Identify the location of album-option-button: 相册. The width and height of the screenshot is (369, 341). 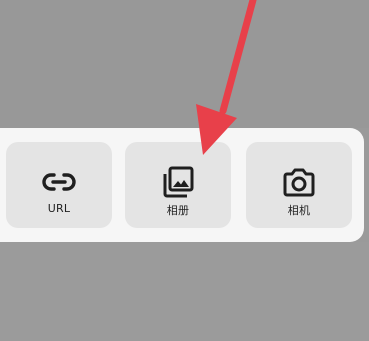
(178, 185).